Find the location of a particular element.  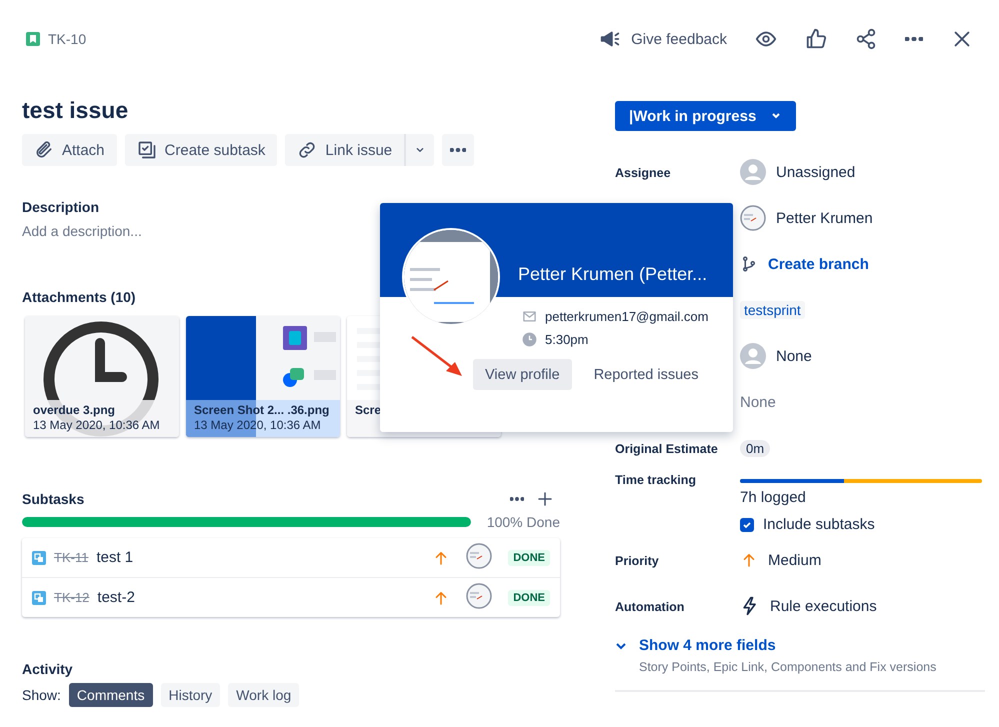

filter-button: Comments is located at coordinates (110, 695).